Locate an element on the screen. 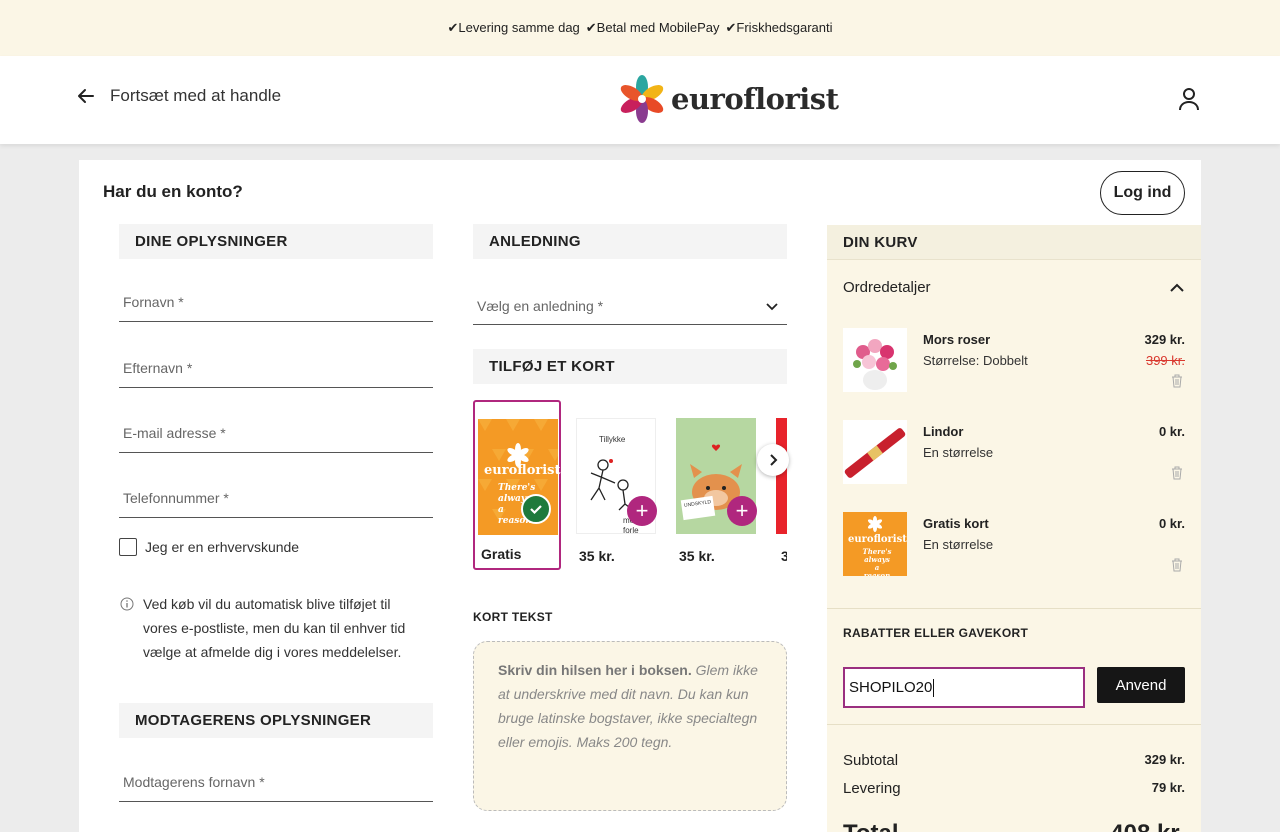 The height and width of the screenshot is (832, 1280). chevron-down-icon is located at coordinates (772, 307).